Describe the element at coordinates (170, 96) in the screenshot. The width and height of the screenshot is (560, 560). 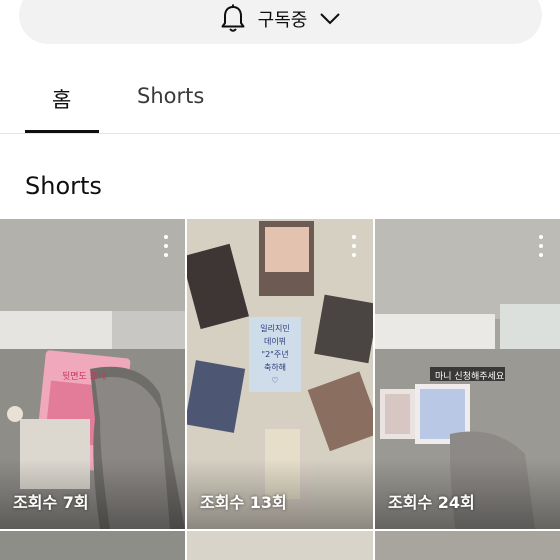
I see `tab-shorts: Shorts` at that location.